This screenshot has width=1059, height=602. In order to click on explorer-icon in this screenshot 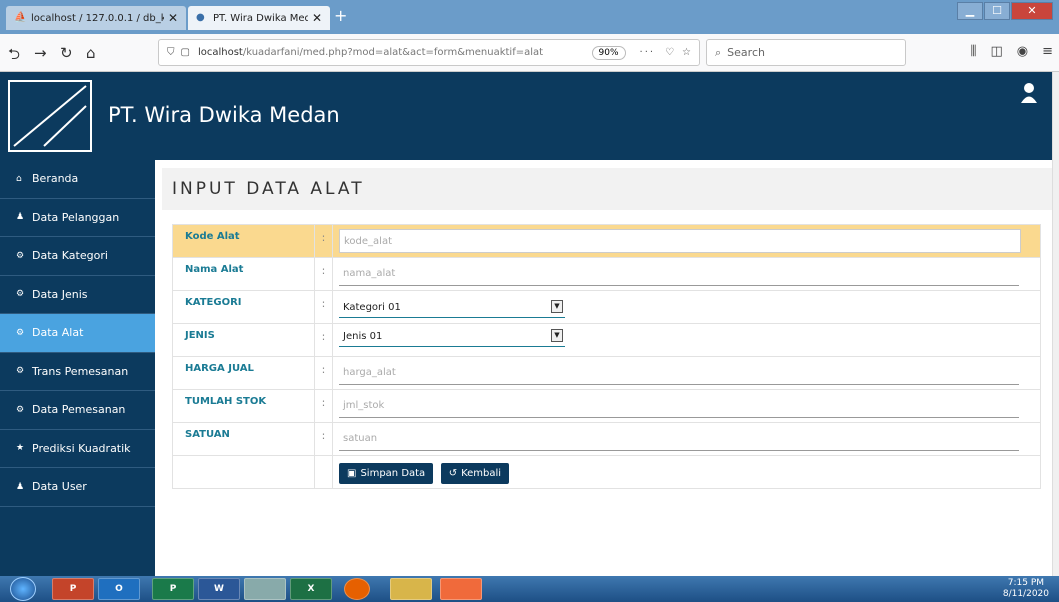, I will do `click(411, 589)`.